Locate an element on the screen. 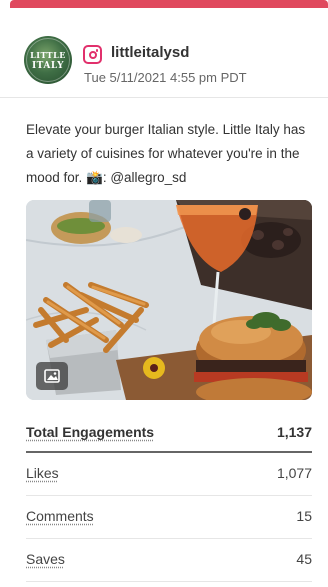  image-icon is located at coordinates (52, 376).